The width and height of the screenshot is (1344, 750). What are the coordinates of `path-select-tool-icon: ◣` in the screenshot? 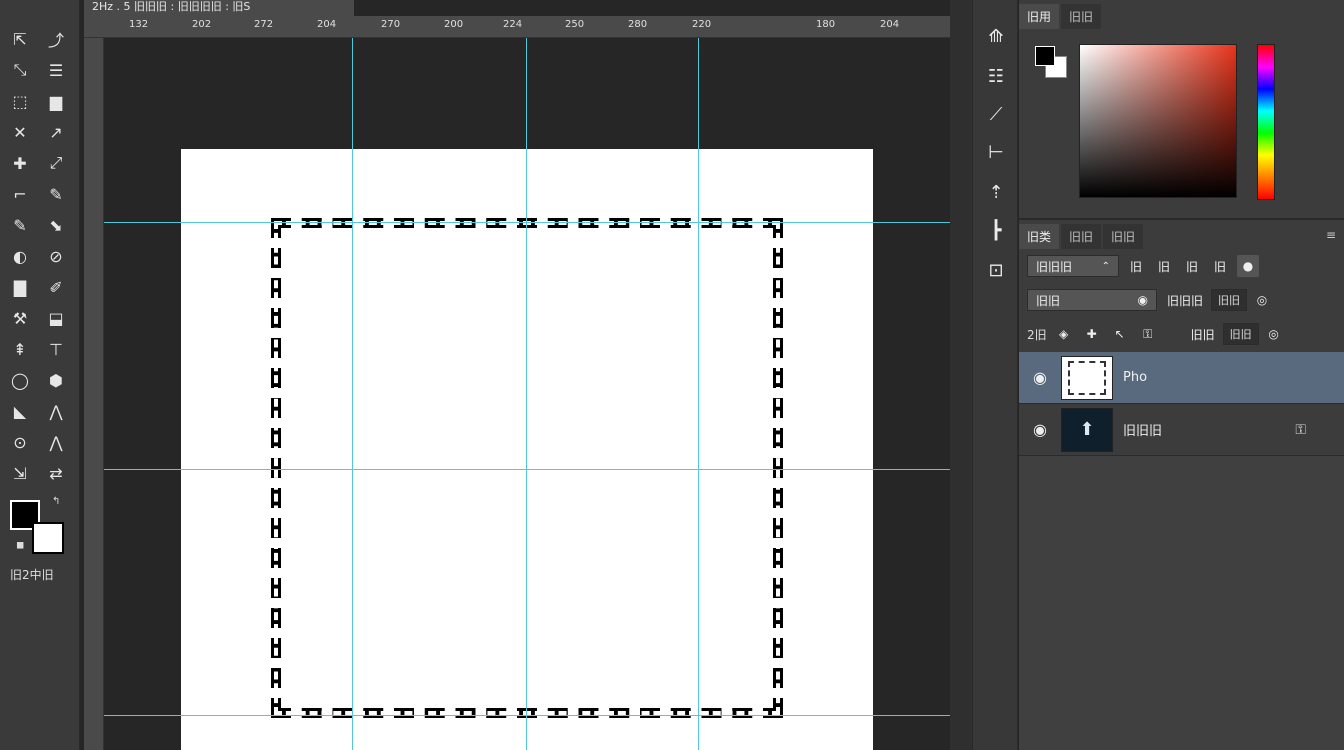 It's located at (20, 411).